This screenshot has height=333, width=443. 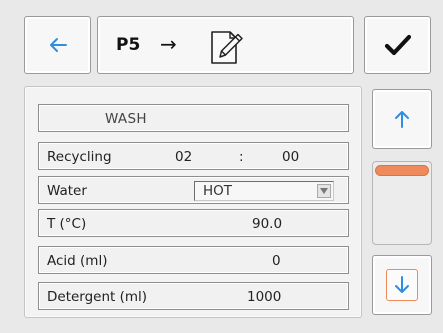 I want to click on back-button, so click(x=57, y=45).